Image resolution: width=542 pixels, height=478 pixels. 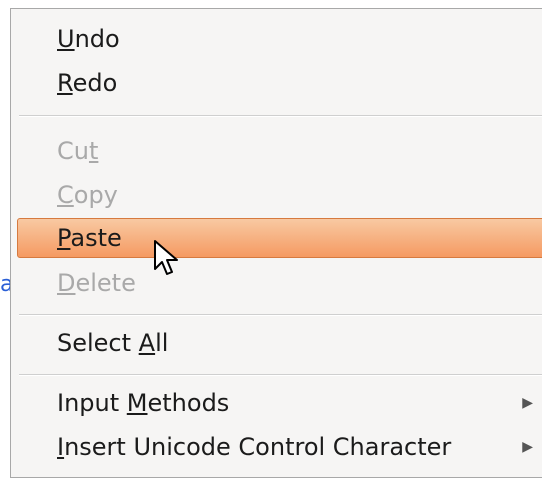 I want to click on mouse-pointer-icon, so click(x=166, y=257).